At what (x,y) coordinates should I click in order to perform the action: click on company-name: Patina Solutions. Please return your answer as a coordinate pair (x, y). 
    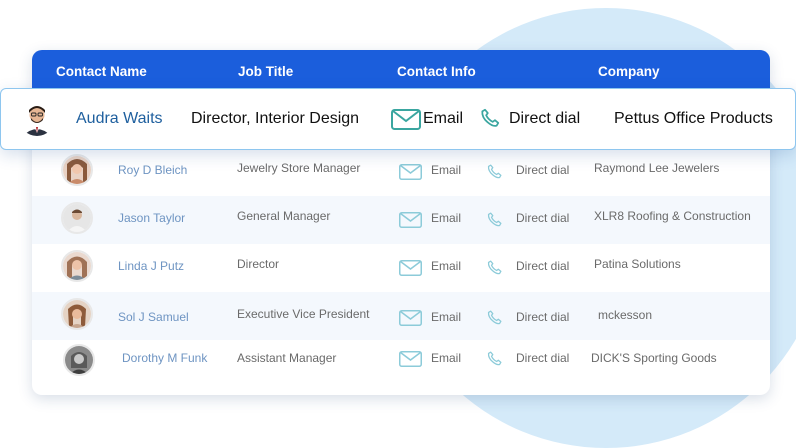
    Looking at the image, I should click on (637, 264).